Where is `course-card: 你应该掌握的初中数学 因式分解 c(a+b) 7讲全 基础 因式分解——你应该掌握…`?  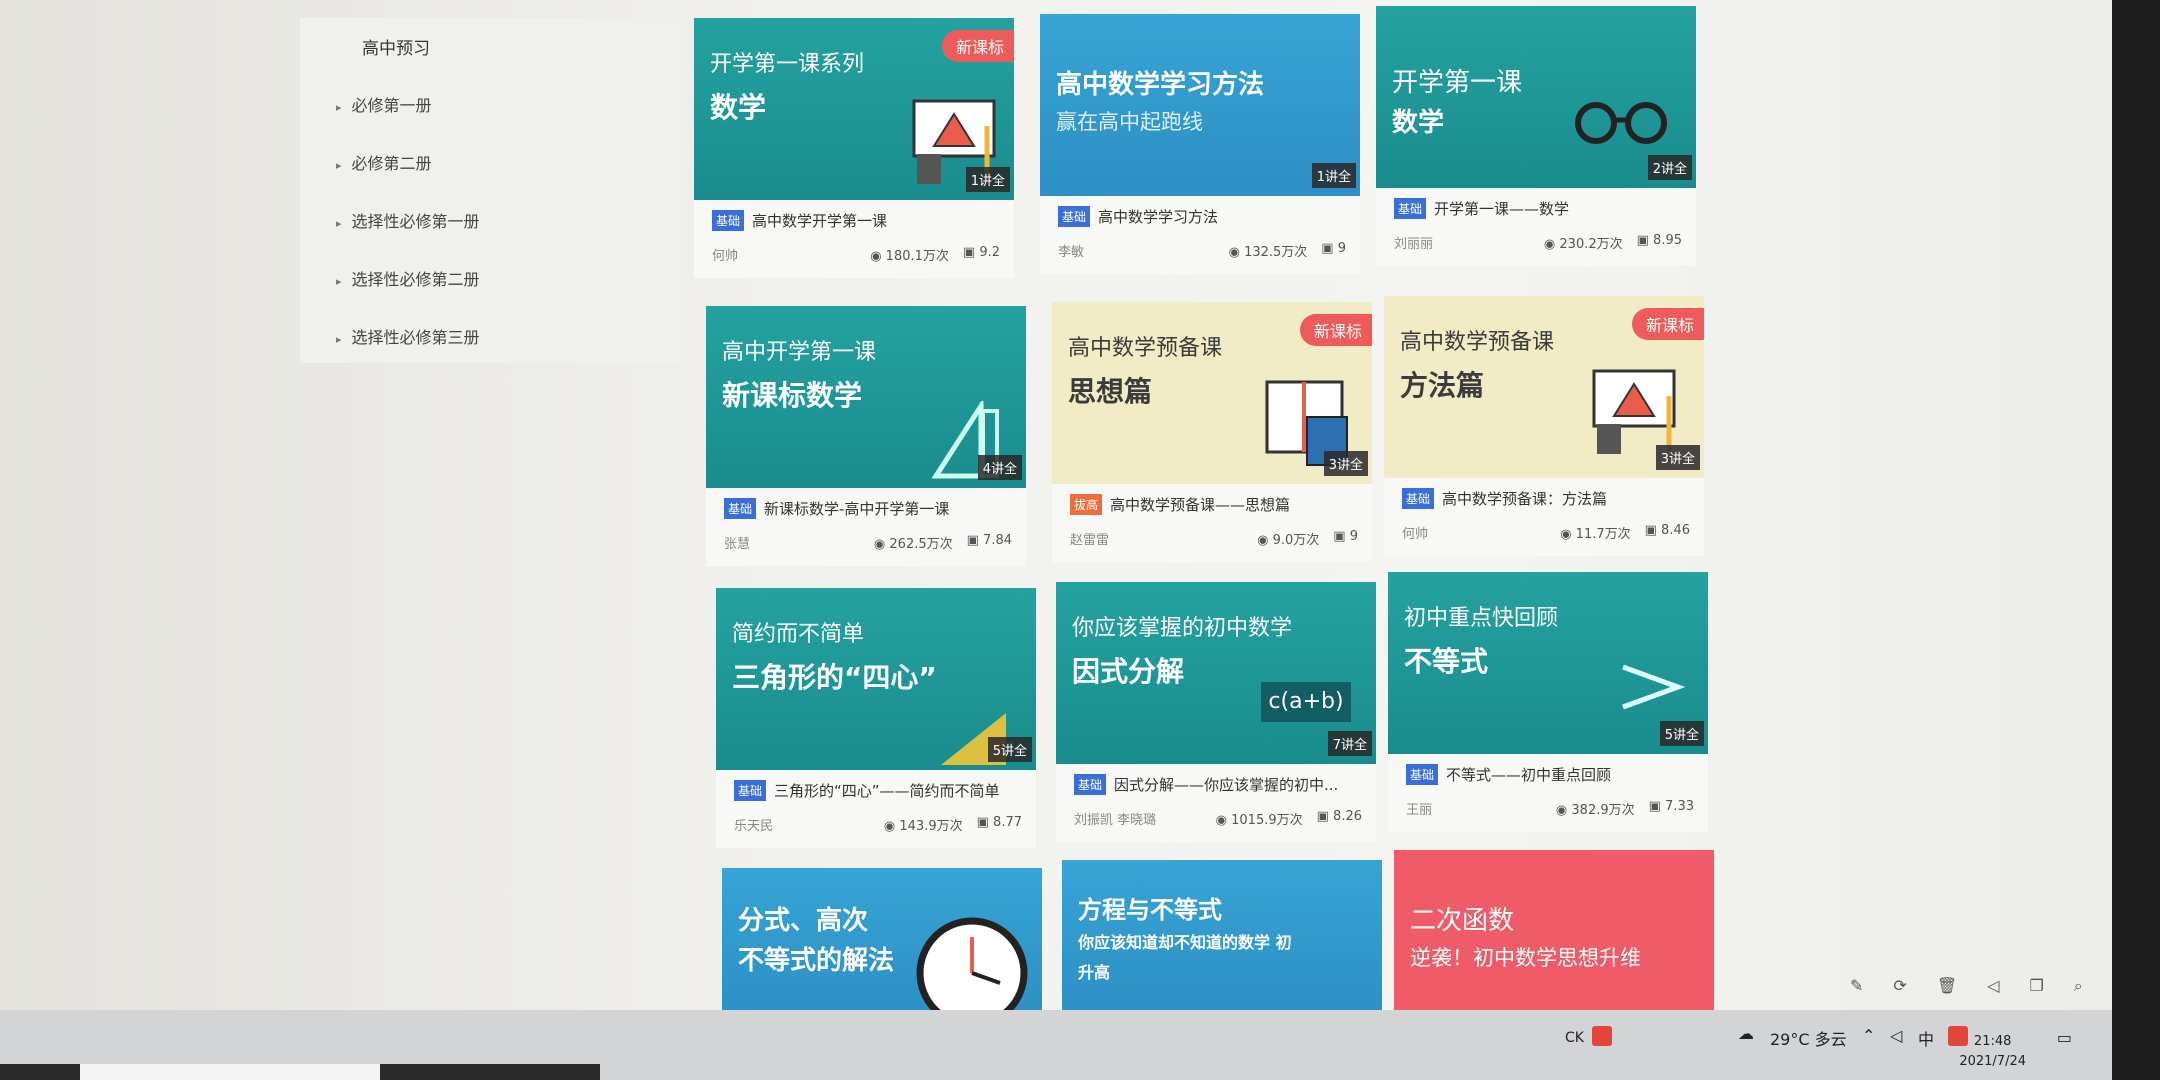 course-card: 你应该掌握的初中数学 因式分解 c(a+b) 7讲全 基础 因式分解——你应该掌握… is located at coordinates (1216, 712).